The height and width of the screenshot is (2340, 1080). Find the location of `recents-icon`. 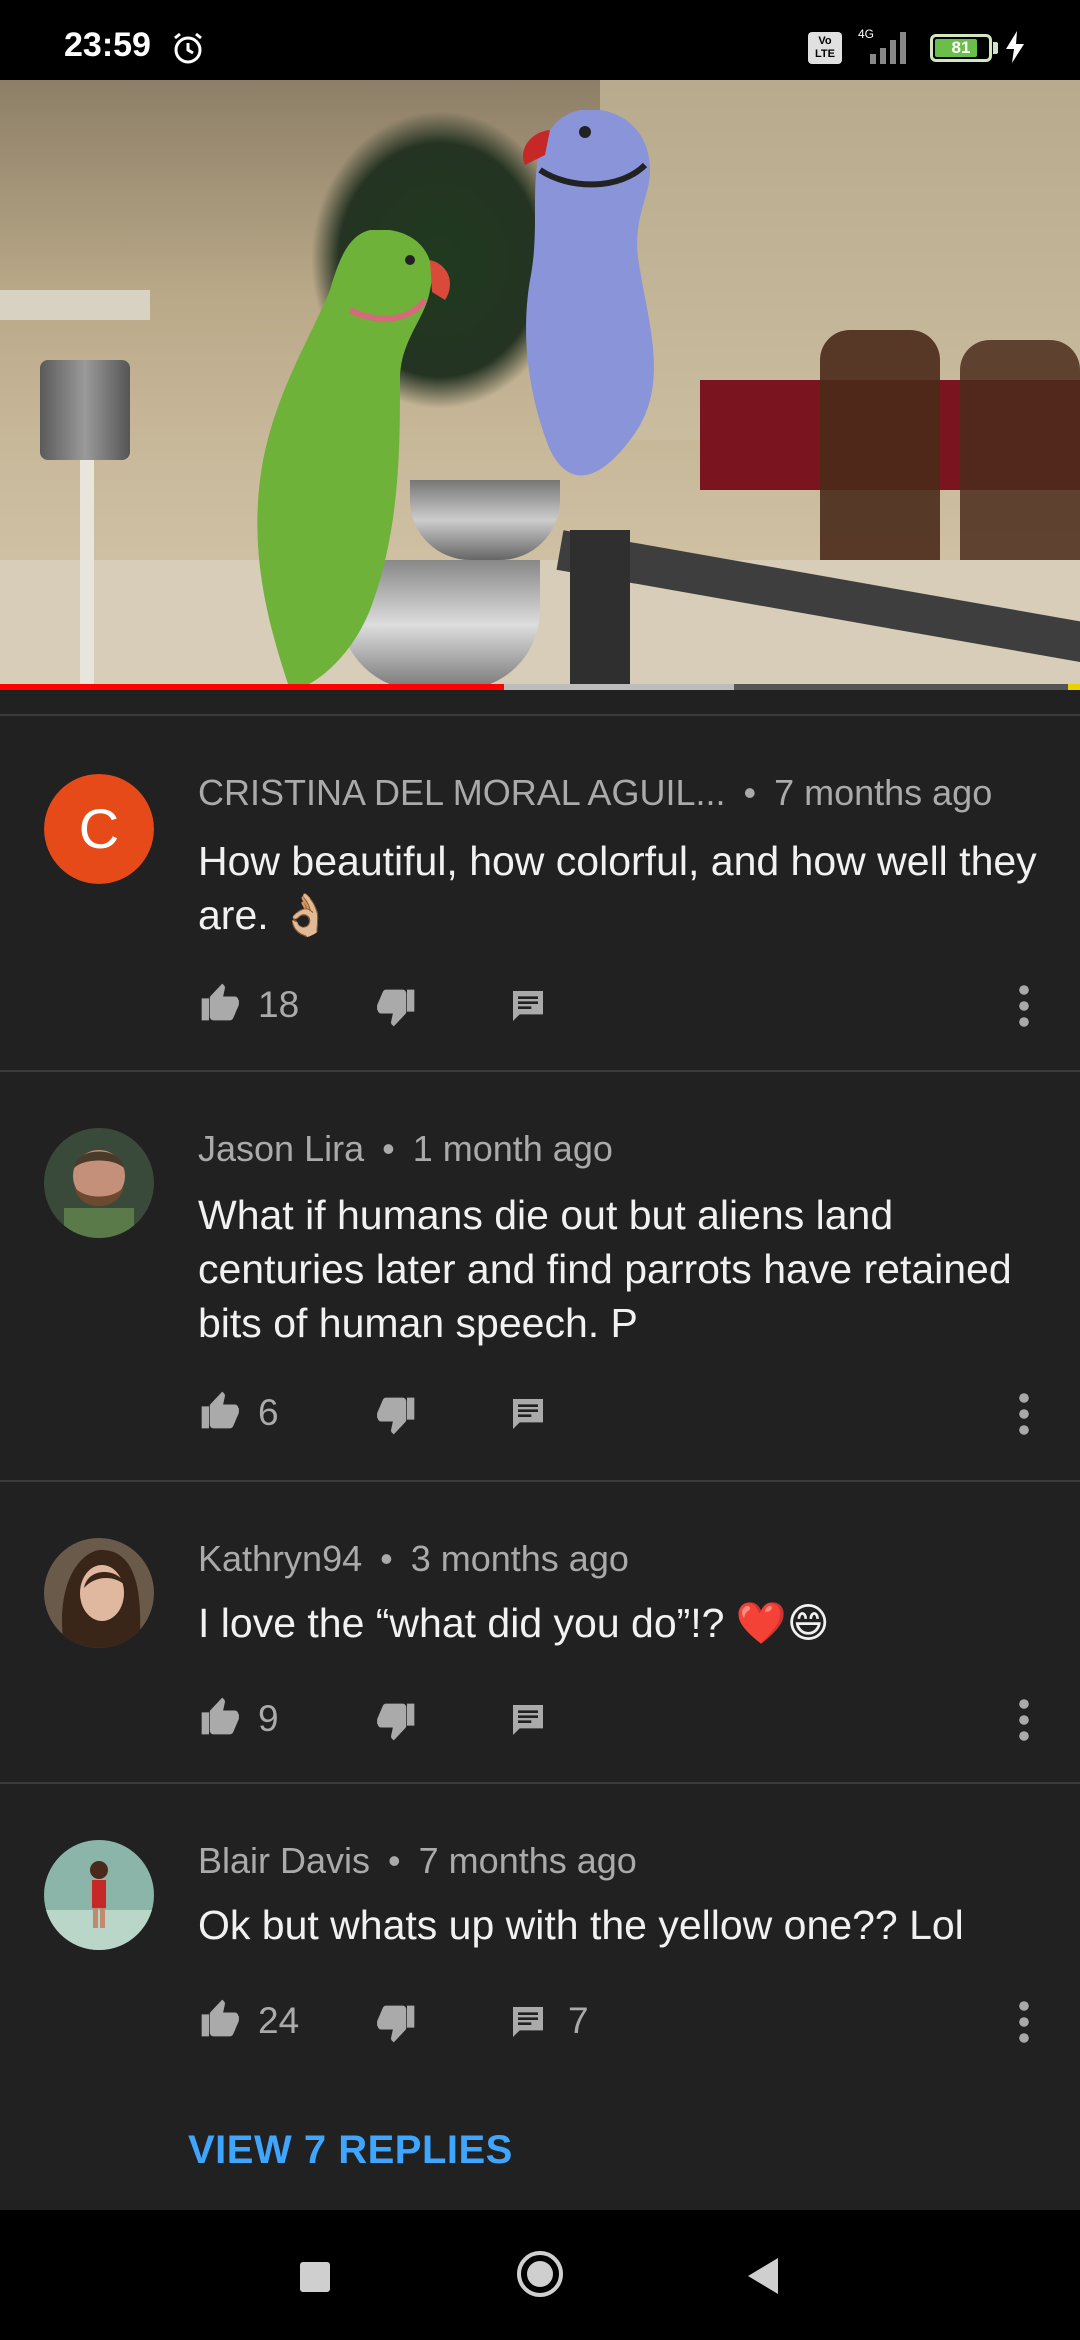

recents-icon is located at coordinates (315, 2277).